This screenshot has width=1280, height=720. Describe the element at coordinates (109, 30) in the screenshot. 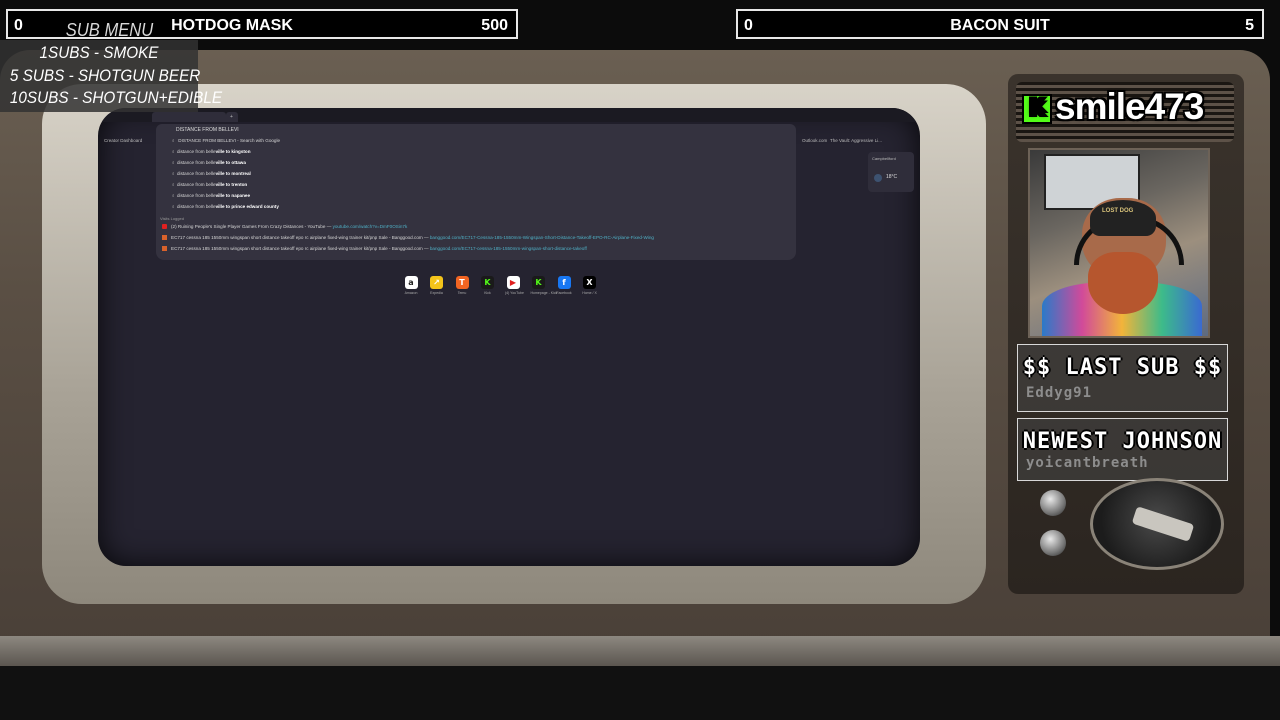

I see `submenu-title: SUB MENU` at that location.